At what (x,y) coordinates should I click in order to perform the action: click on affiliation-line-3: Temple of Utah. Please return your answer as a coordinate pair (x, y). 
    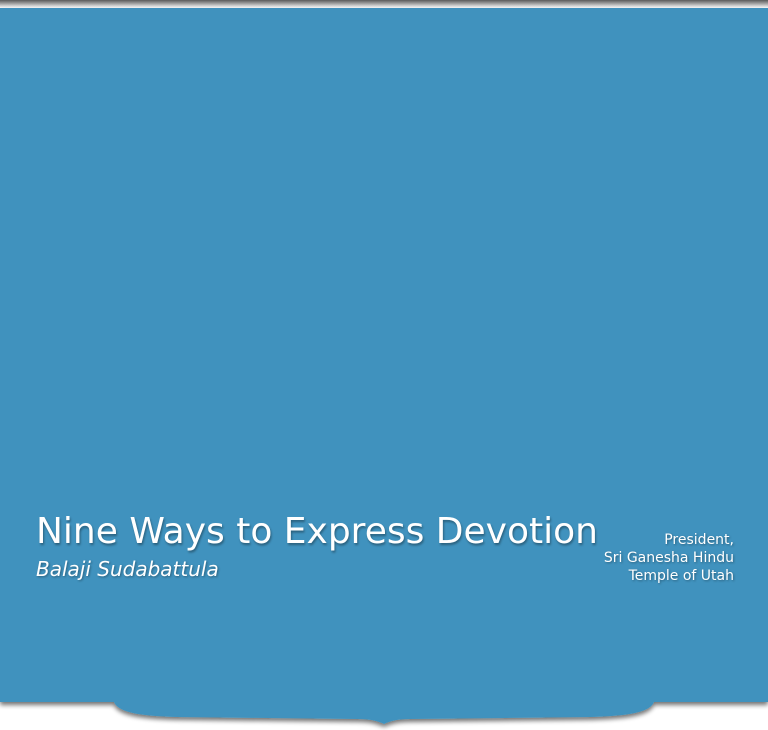
    Looking at the image, I should click on (681, 576).